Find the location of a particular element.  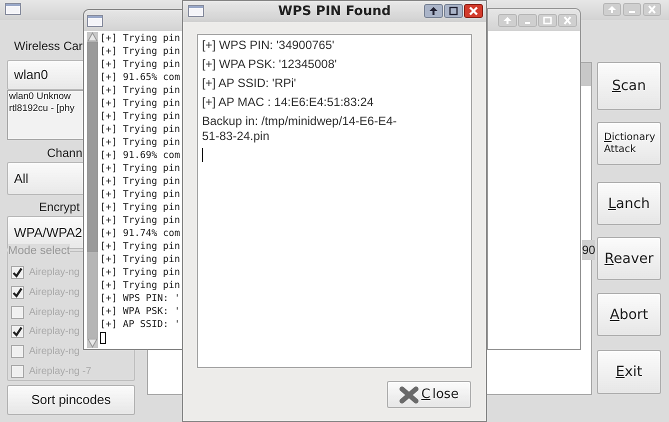

terminal-line: [+] AP SSID: ' is located at coordinates (140, 324).